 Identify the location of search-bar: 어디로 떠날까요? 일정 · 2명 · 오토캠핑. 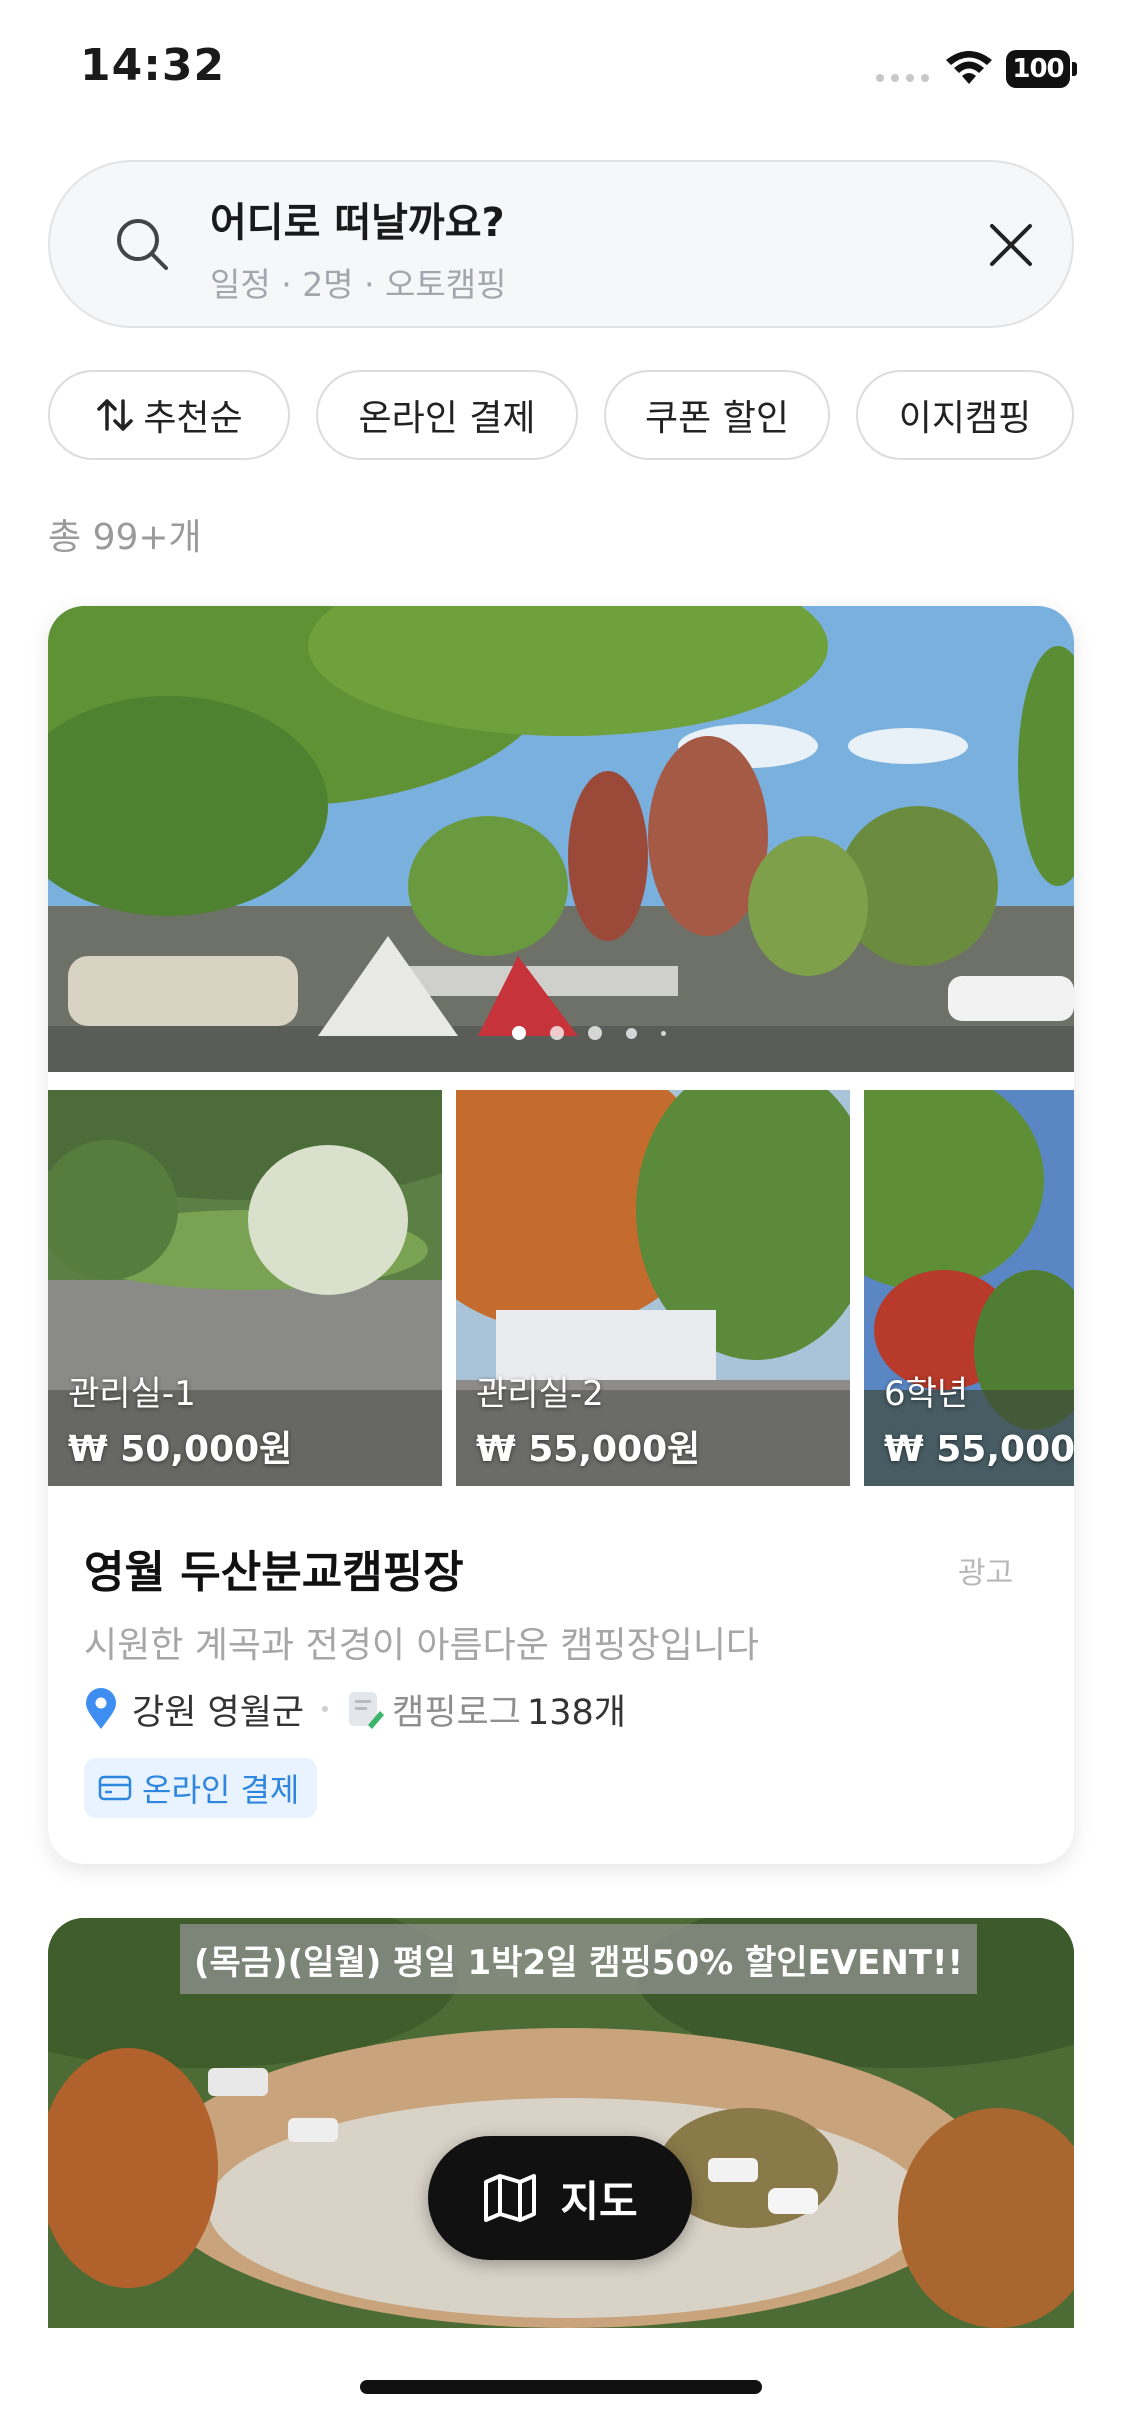
(561, 244).